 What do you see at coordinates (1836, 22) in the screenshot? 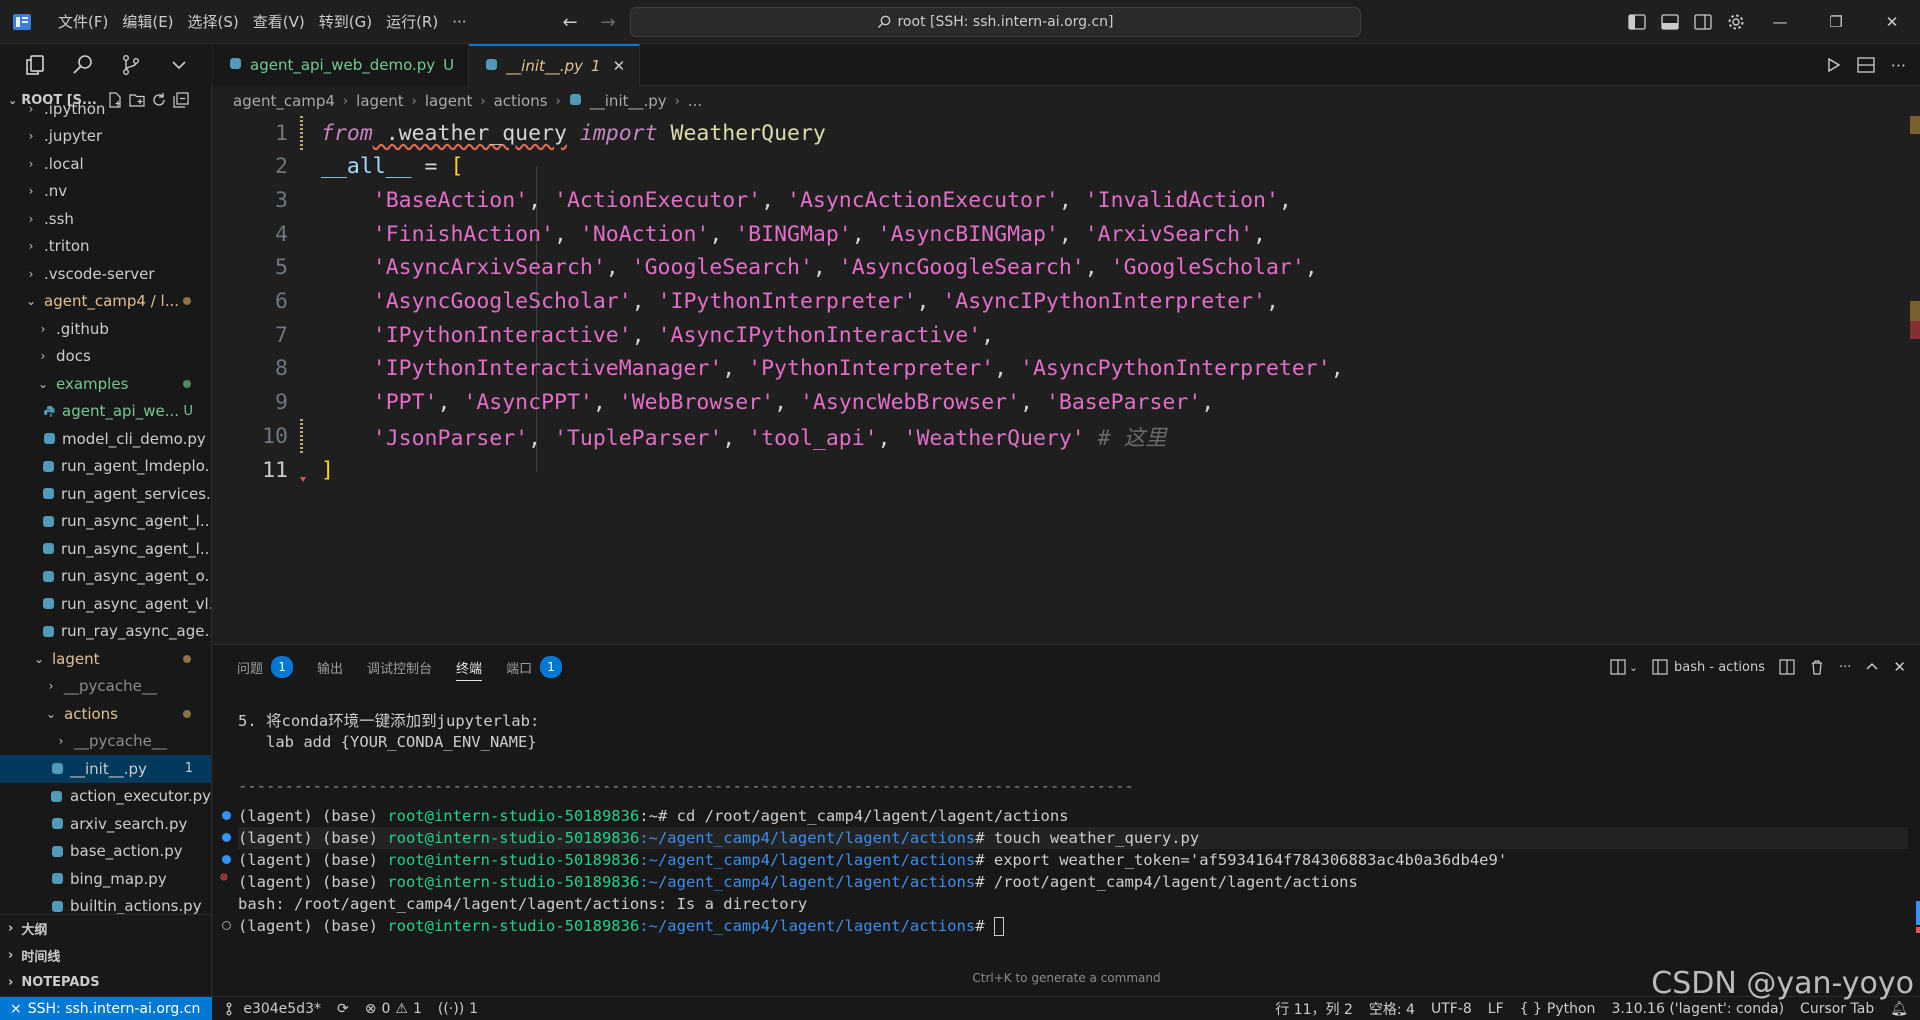
I see `restore-button: ❐` at bounding box center [1836, 22].